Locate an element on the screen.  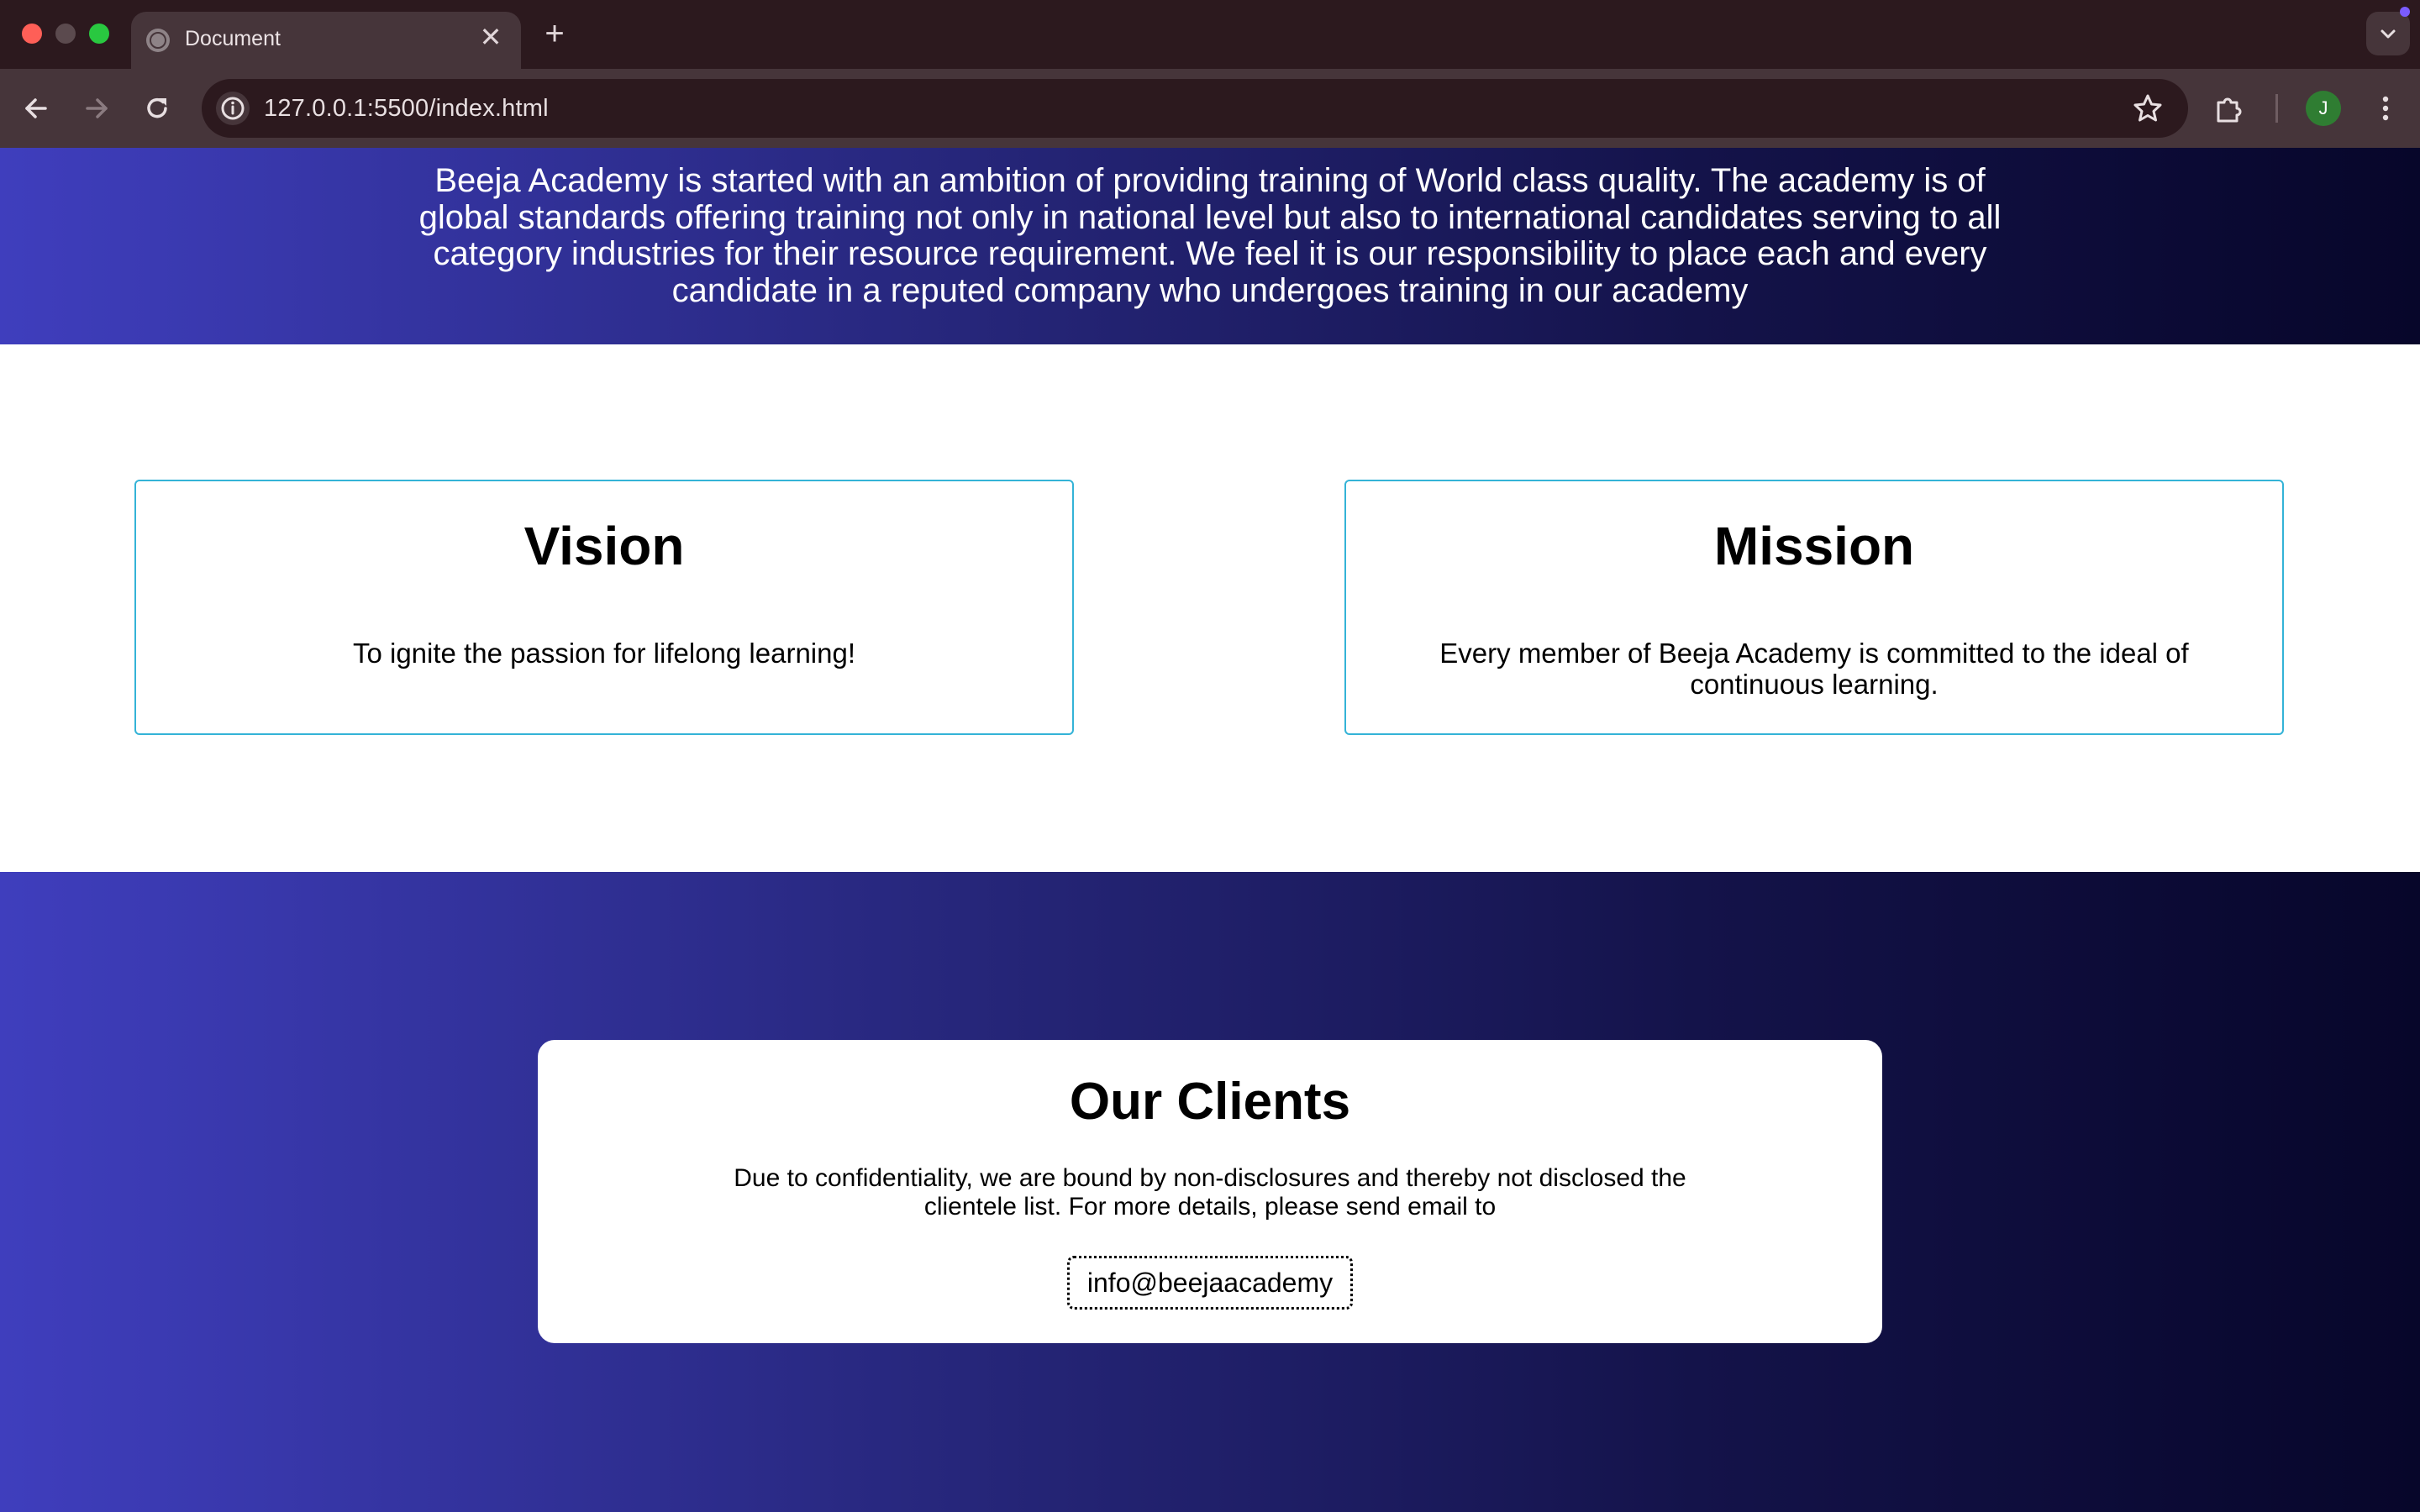
tab-title: Document is located at coordinates (233, 38).